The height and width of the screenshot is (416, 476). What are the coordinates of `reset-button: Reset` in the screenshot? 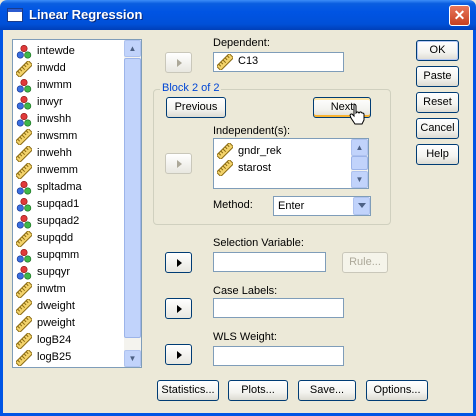 It's located at (437, 102).